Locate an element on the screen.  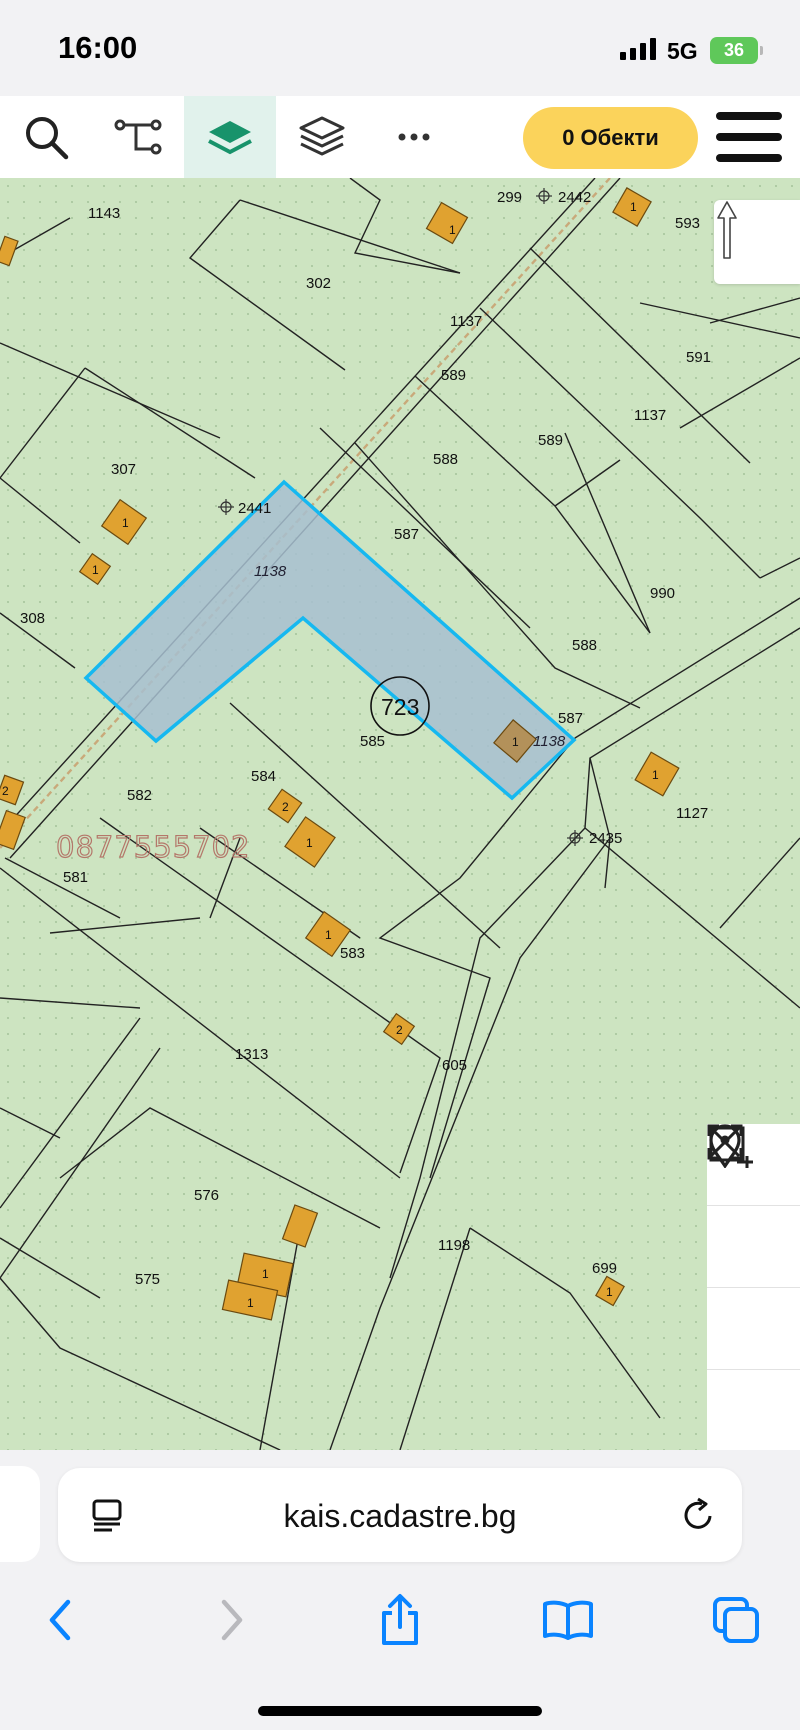
route-icon is located at coordinates (138, 137).